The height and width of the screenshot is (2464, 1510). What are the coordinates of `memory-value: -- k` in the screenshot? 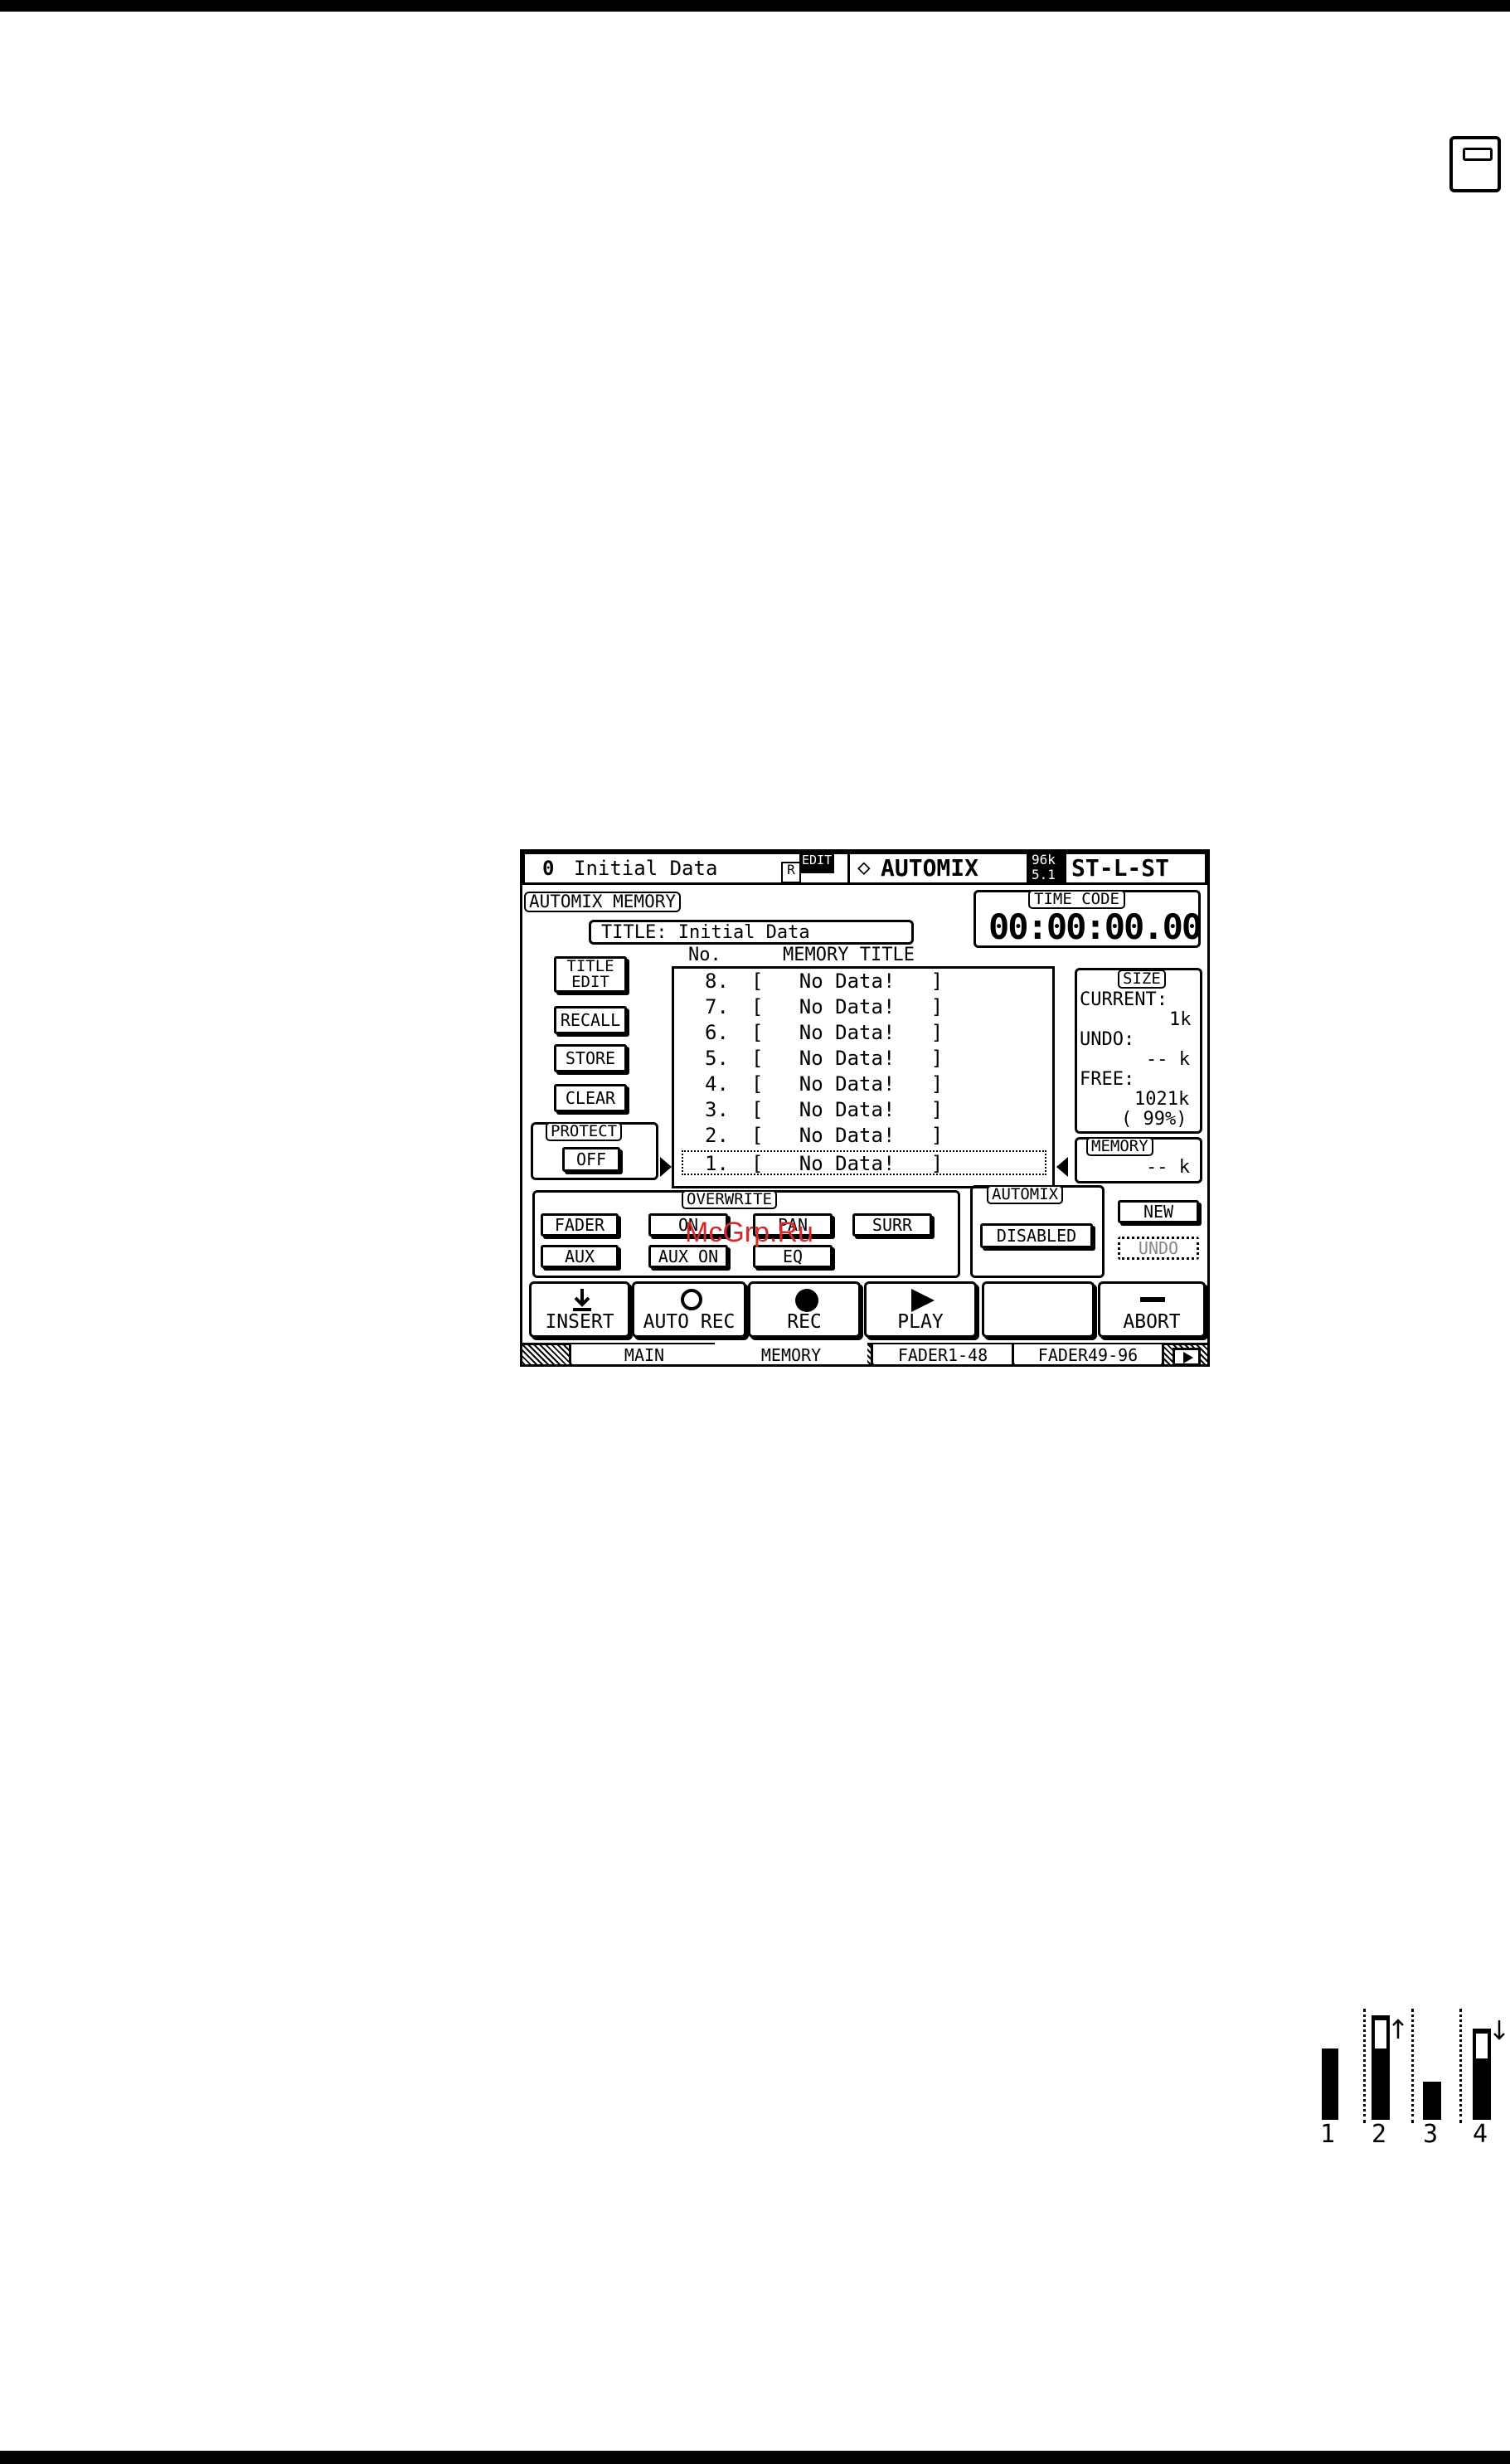 It's located at (1168, 1168).